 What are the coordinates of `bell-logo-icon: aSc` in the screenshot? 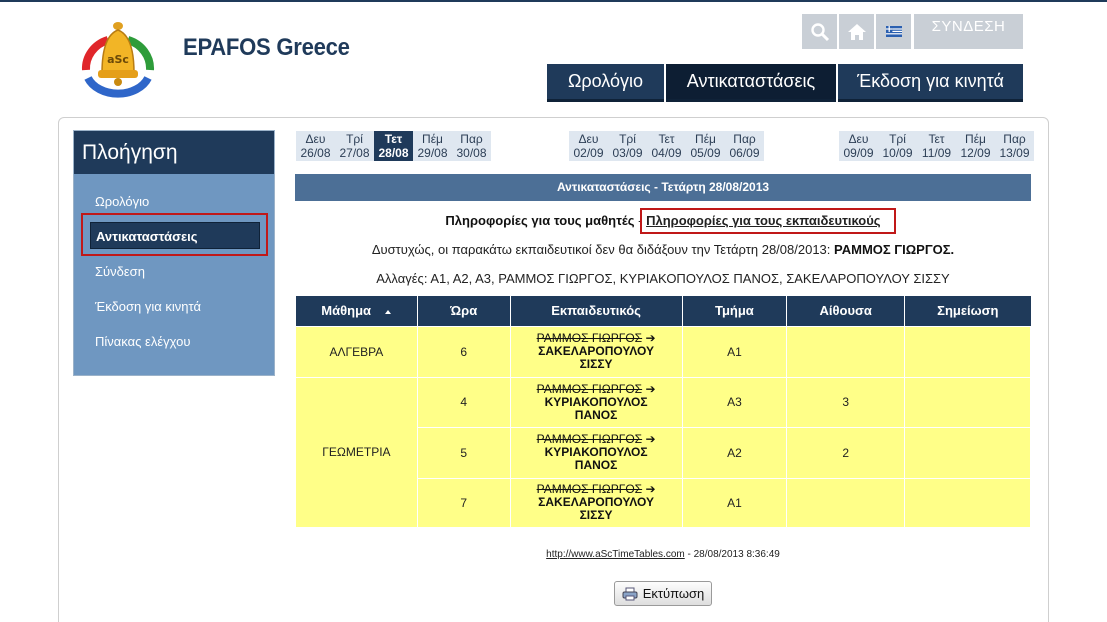 It's located at (118, 62).